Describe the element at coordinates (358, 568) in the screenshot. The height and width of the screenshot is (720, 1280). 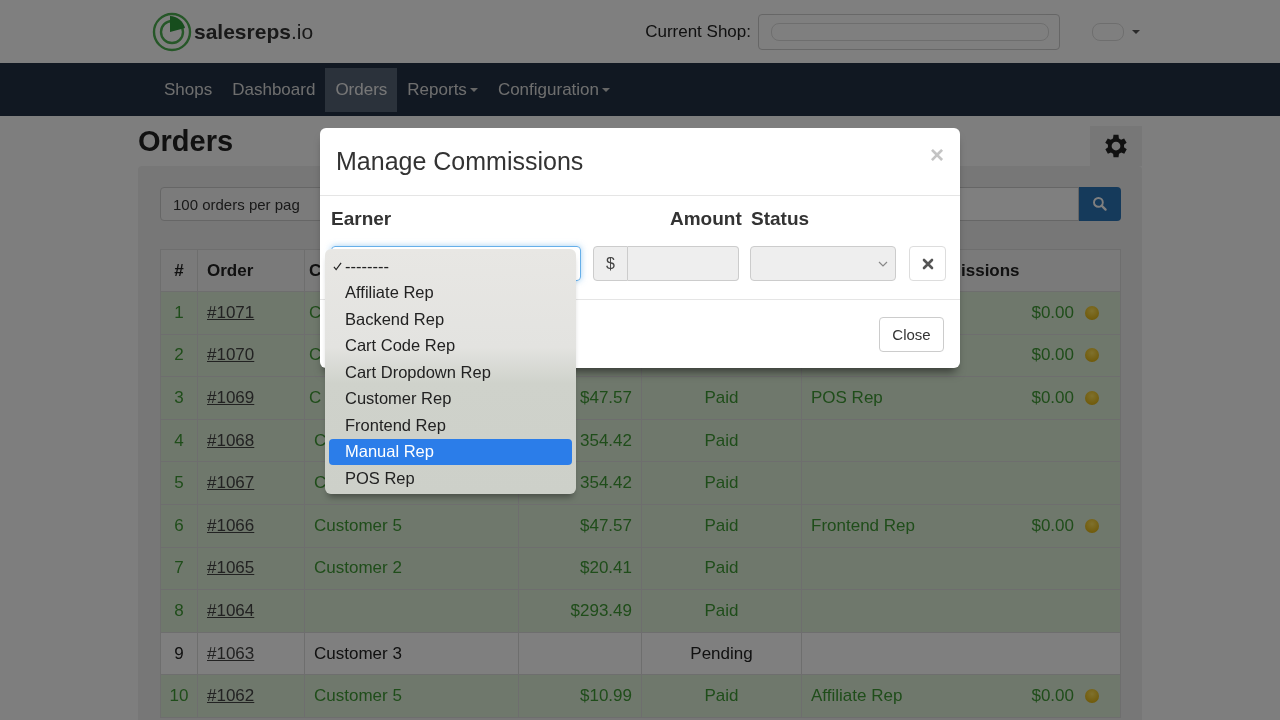
I see `table-cell: Customer 2` at that location.